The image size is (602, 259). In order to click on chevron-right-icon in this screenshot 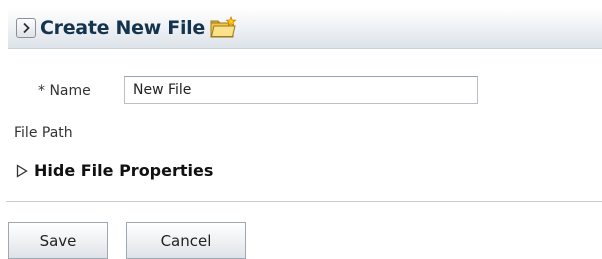, I will do `click(26, 28)`.